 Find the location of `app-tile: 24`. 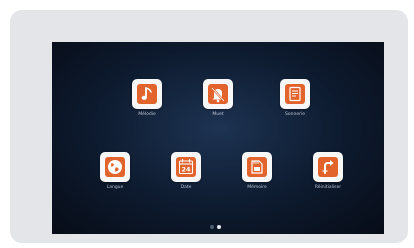

app-tile: 24 is located at coordinates (186, 167).